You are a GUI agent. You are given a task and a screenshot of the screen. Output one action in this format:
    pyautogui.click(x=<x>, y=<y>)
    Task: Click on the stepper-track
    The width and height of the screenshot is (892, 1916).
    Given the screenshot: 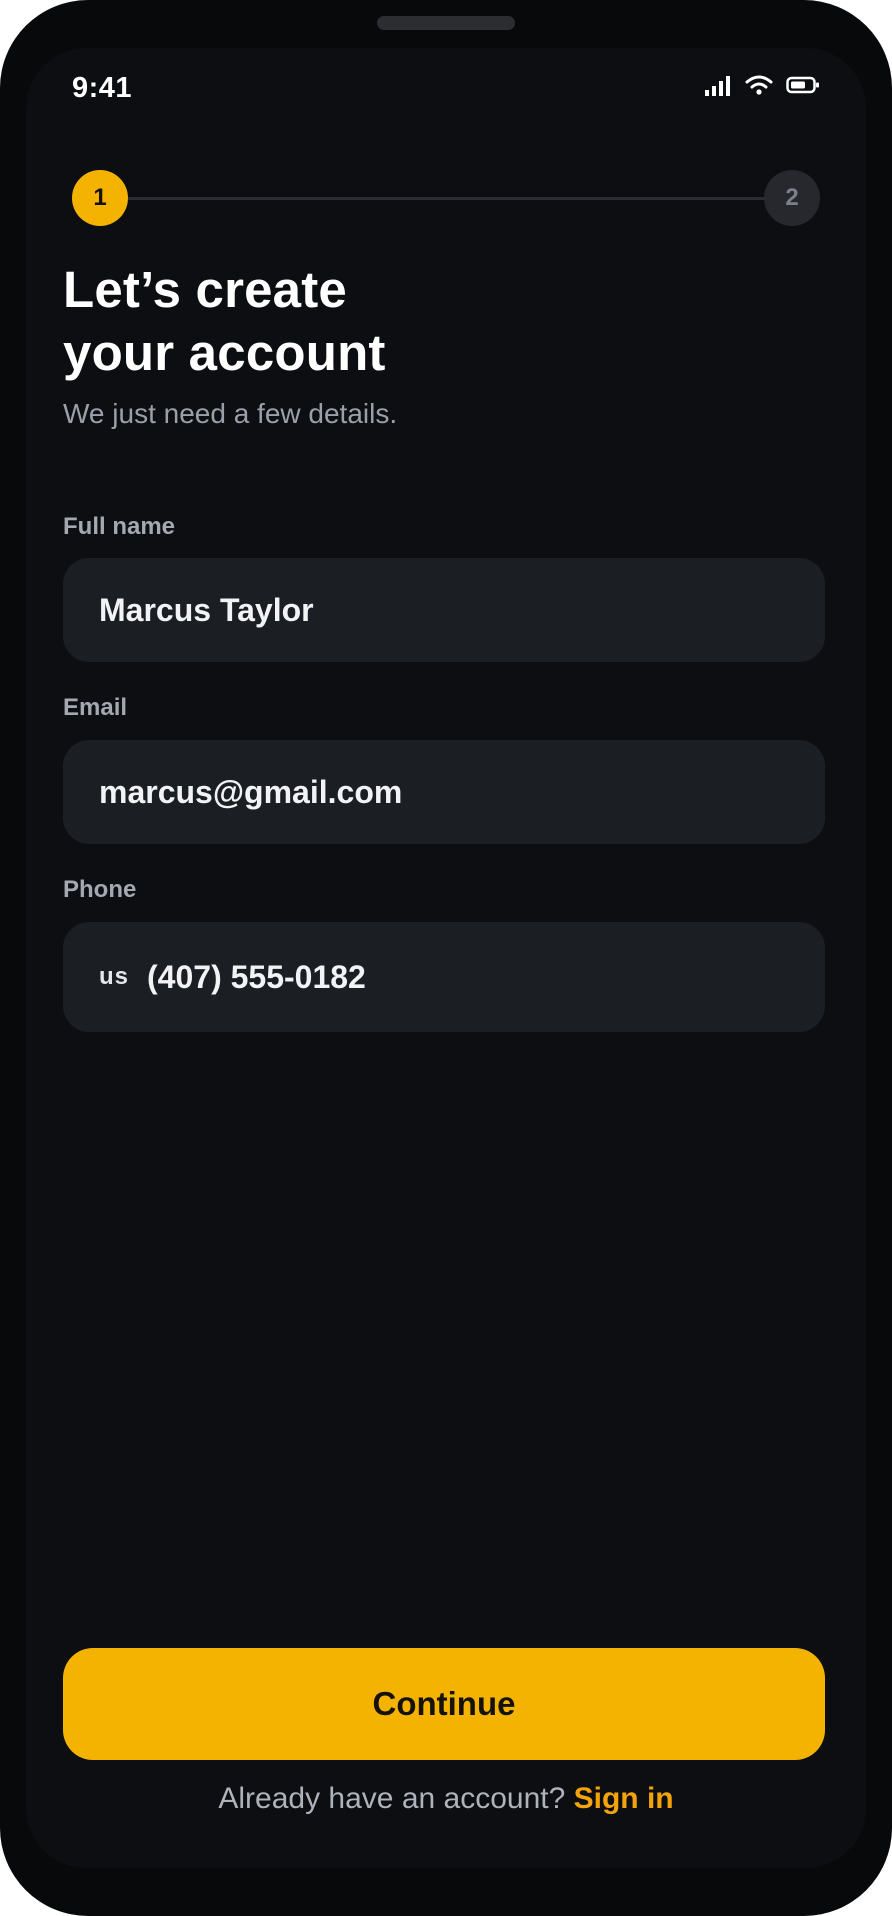 What is the action you would take?
    pyautogui.click(x=446, y=198)
    